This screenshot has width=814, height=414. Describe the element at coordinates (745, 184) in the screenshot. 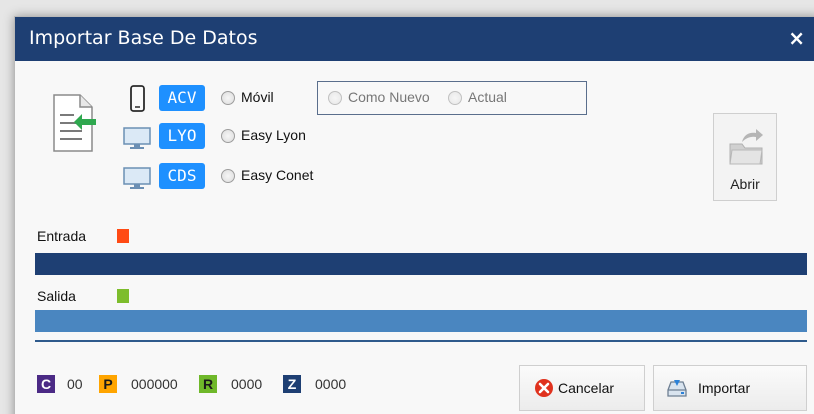

I see `open-button-label: Abrir` at that location.